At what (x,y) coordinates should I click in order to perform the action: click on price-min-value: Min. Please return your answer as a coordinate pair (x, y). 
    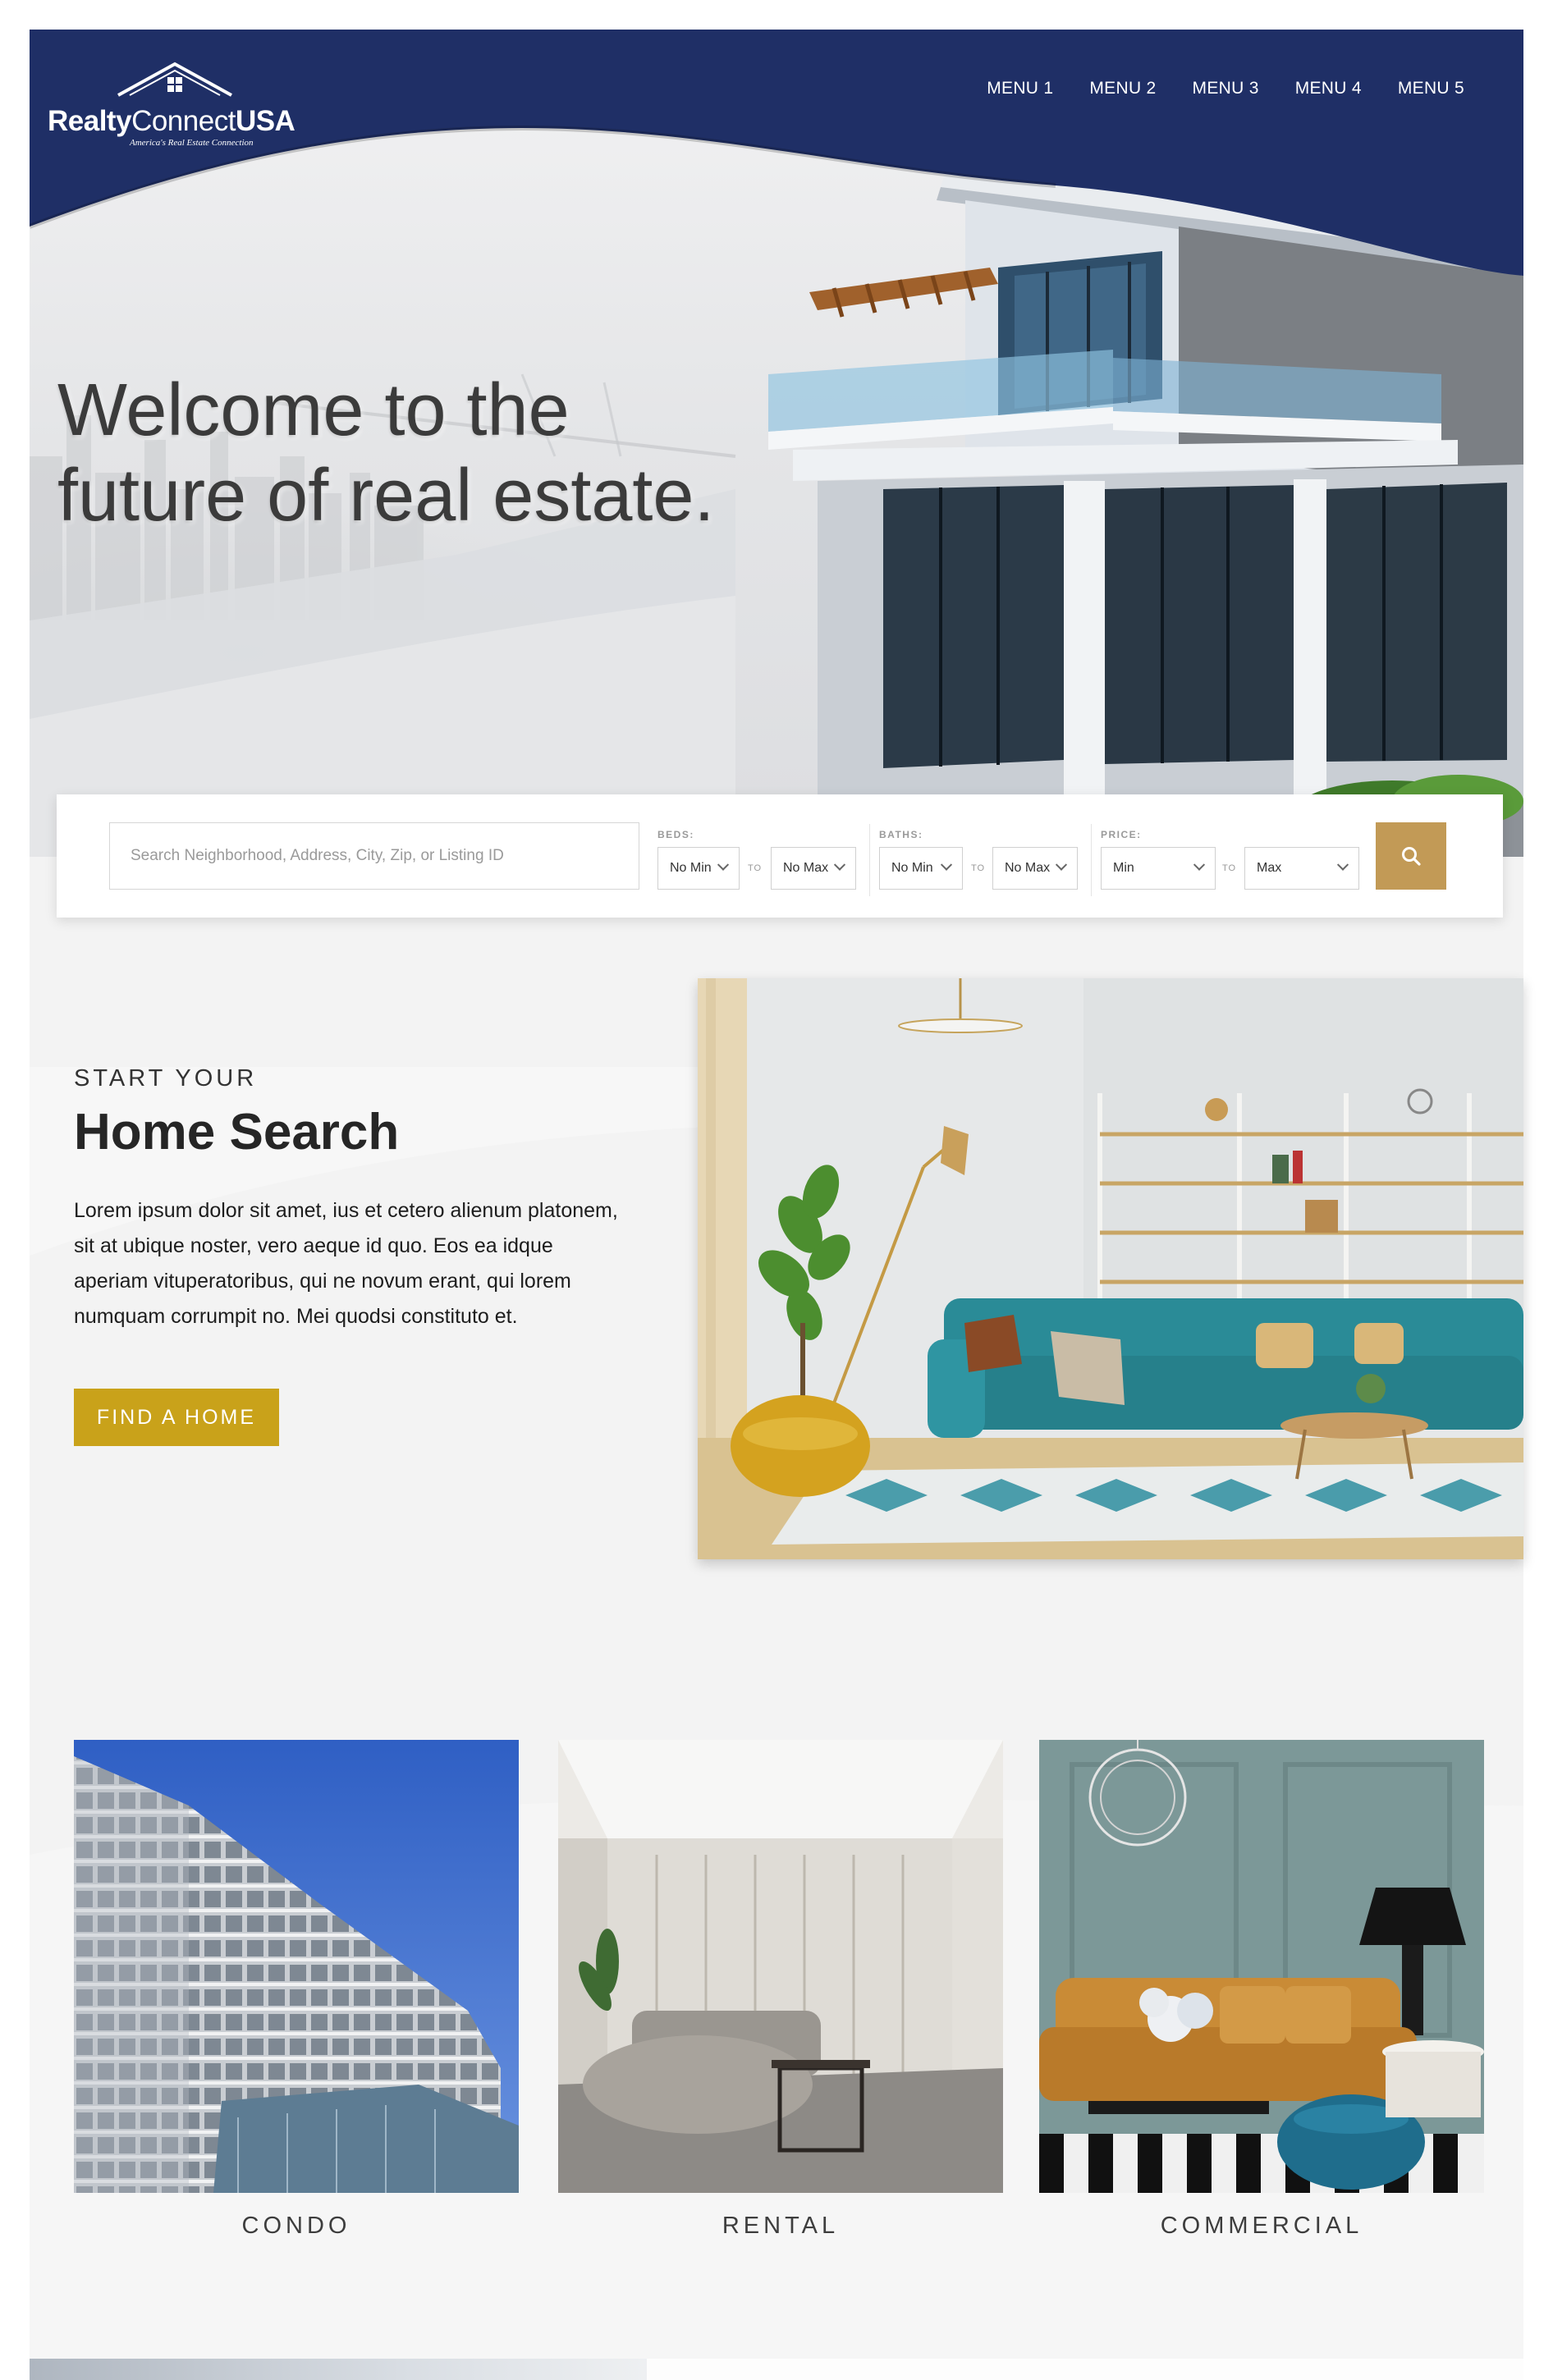
    Looking at the image, I should click on (1123, 868).